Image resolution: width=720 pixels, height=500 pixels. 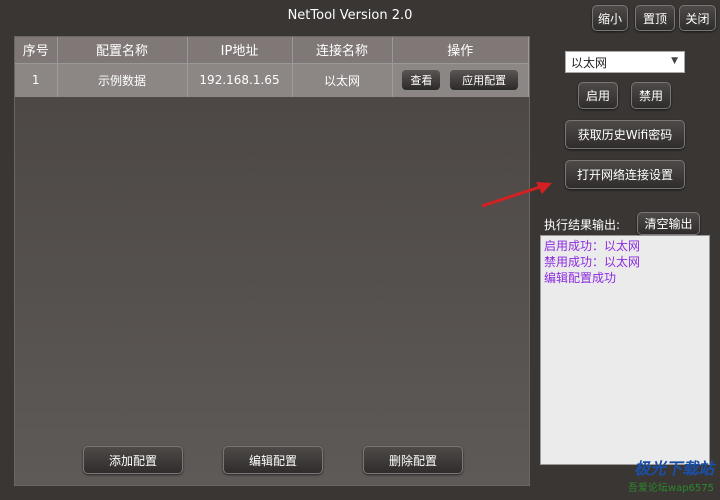 I want to click on watermark: 极光下载站 吾爱论坛wap6575, so click(x=671, y=474).